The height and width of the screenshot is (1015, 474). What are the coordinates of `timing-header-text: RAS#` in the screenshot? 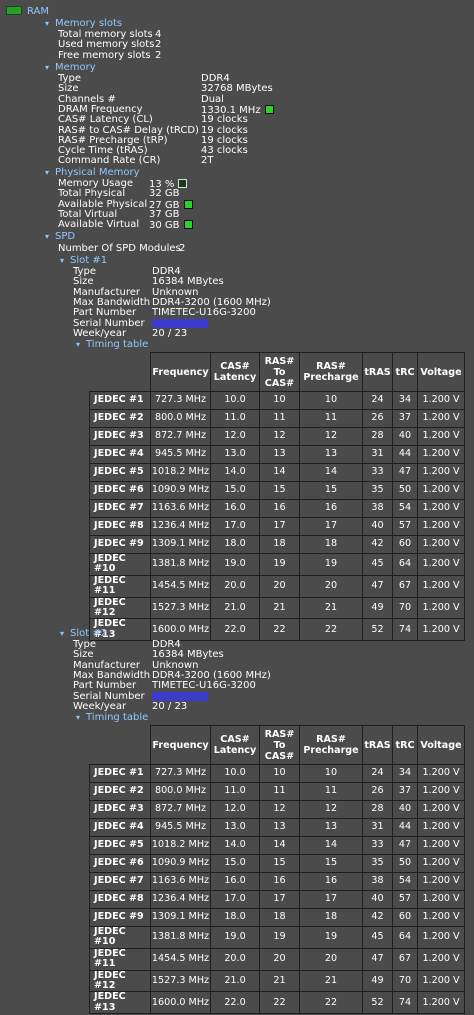 It's located at (279, 361).